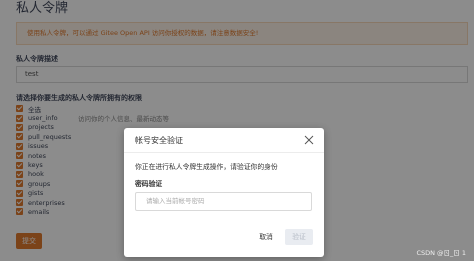 The width and height of the screenshot is (474, 261). I want to click on password-input: 请输入当前帐号密码, so click(223, 201).